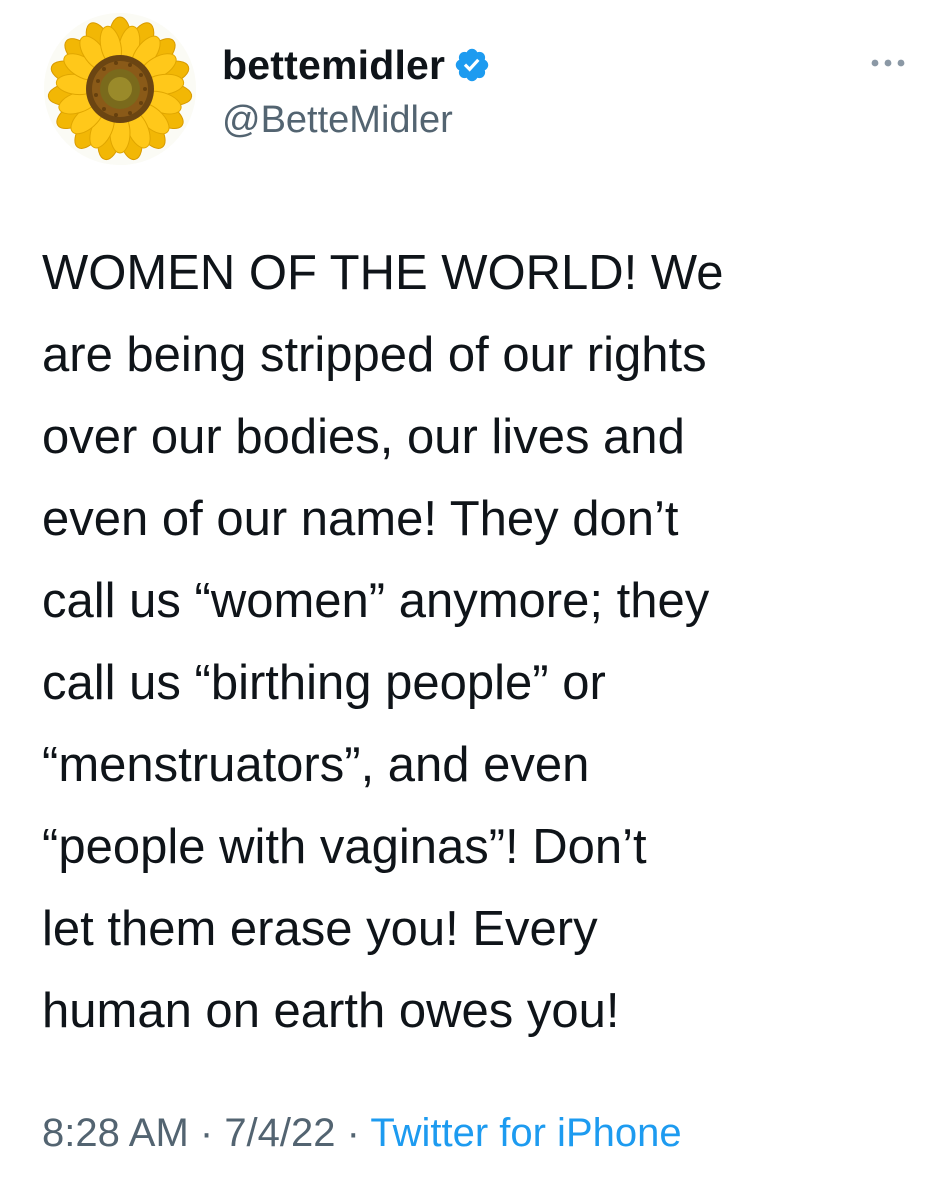  I want to click on tweet-time: 8:28 AM, so click(115, 1133).